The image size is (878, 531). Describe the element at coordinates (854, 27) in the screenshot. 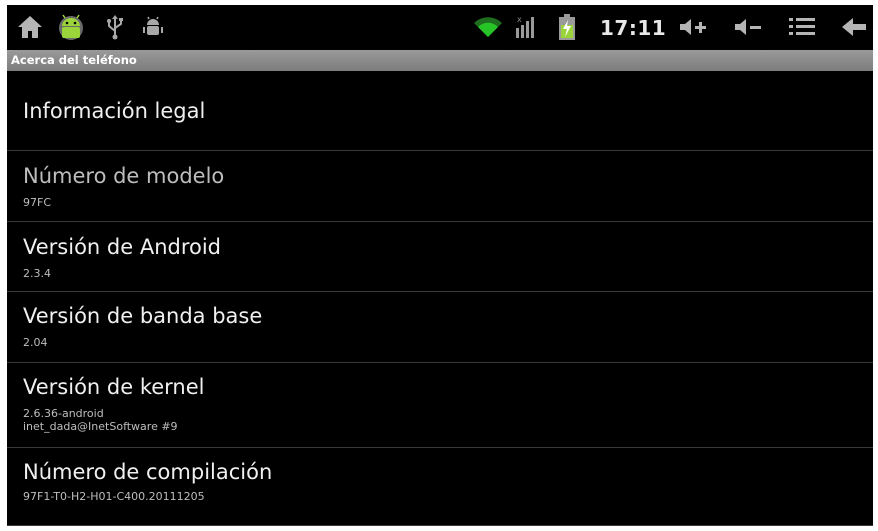

I see `back-icon` at that location.